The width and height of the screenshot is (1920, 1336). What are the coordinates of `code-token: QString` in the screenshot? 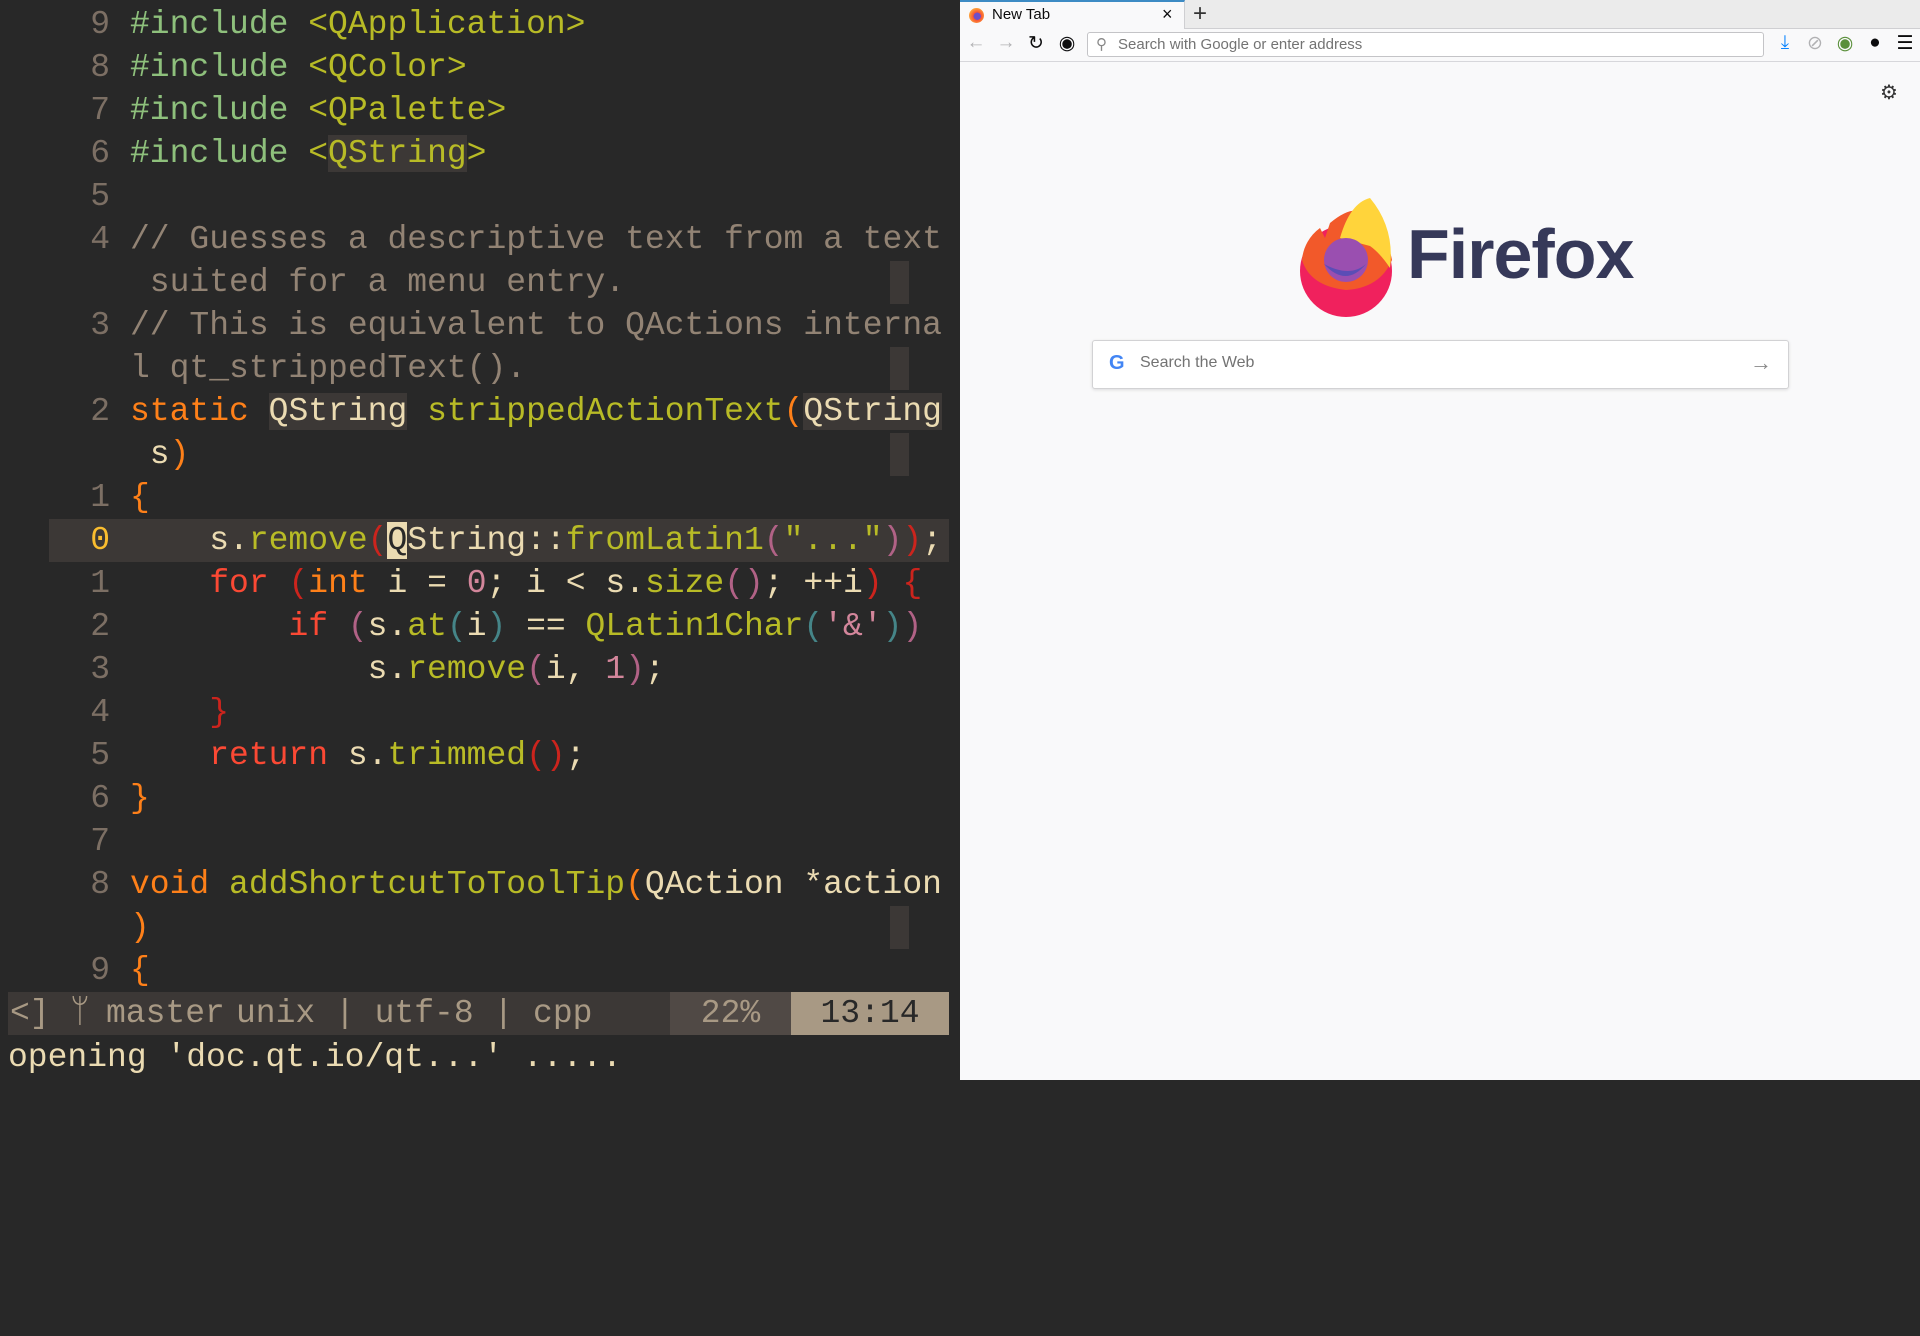 It's located at (397, 153).